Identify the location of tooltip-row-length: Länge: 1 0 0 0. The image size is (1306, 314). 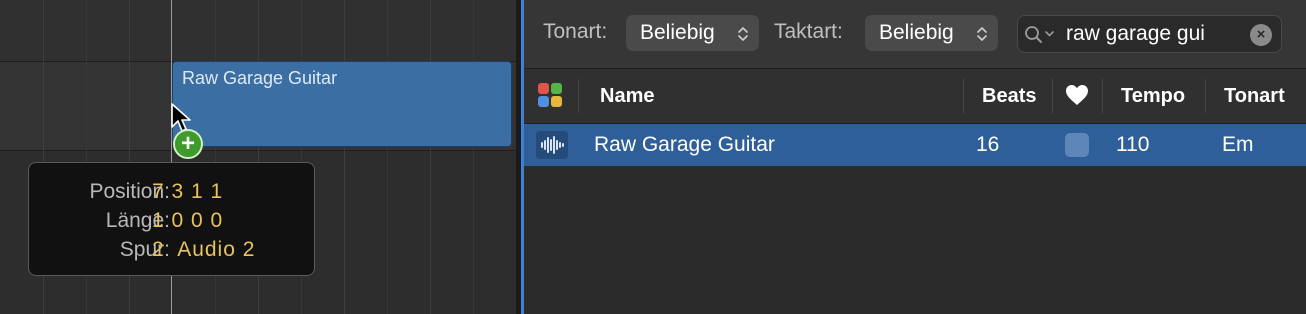
(172, 222).